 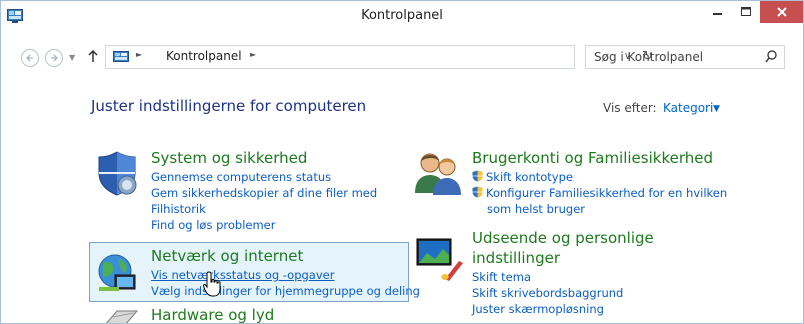 I want to click on up-button, so click(x=93, y=58).